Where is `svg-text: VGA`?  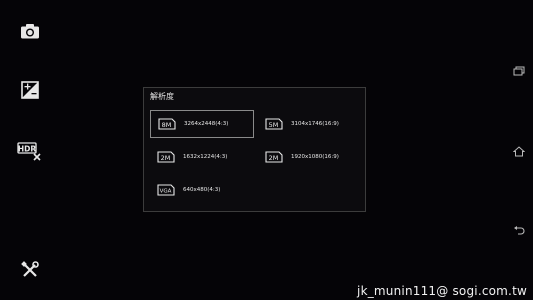
svg-text: VGA is located at coordinates (166, 192).